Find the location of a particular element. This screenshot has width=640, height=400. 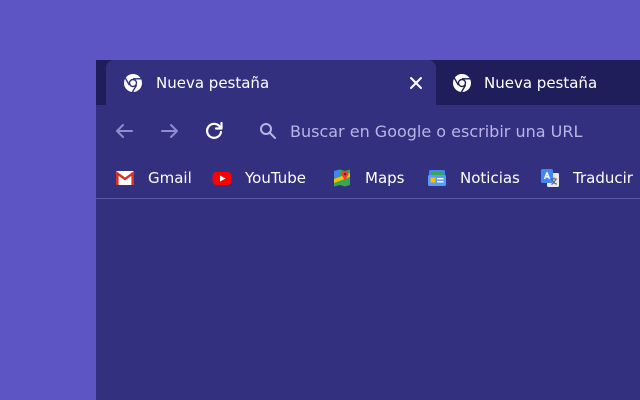

bookmark-maps: Maps is located at coordinates (368, 178).